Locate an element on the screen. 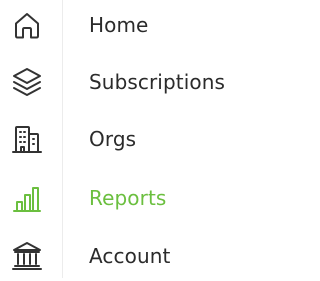 The width and height of the screenshot is (320, 281). sidebar-item-home: Home is located at coordinates (122, 25).